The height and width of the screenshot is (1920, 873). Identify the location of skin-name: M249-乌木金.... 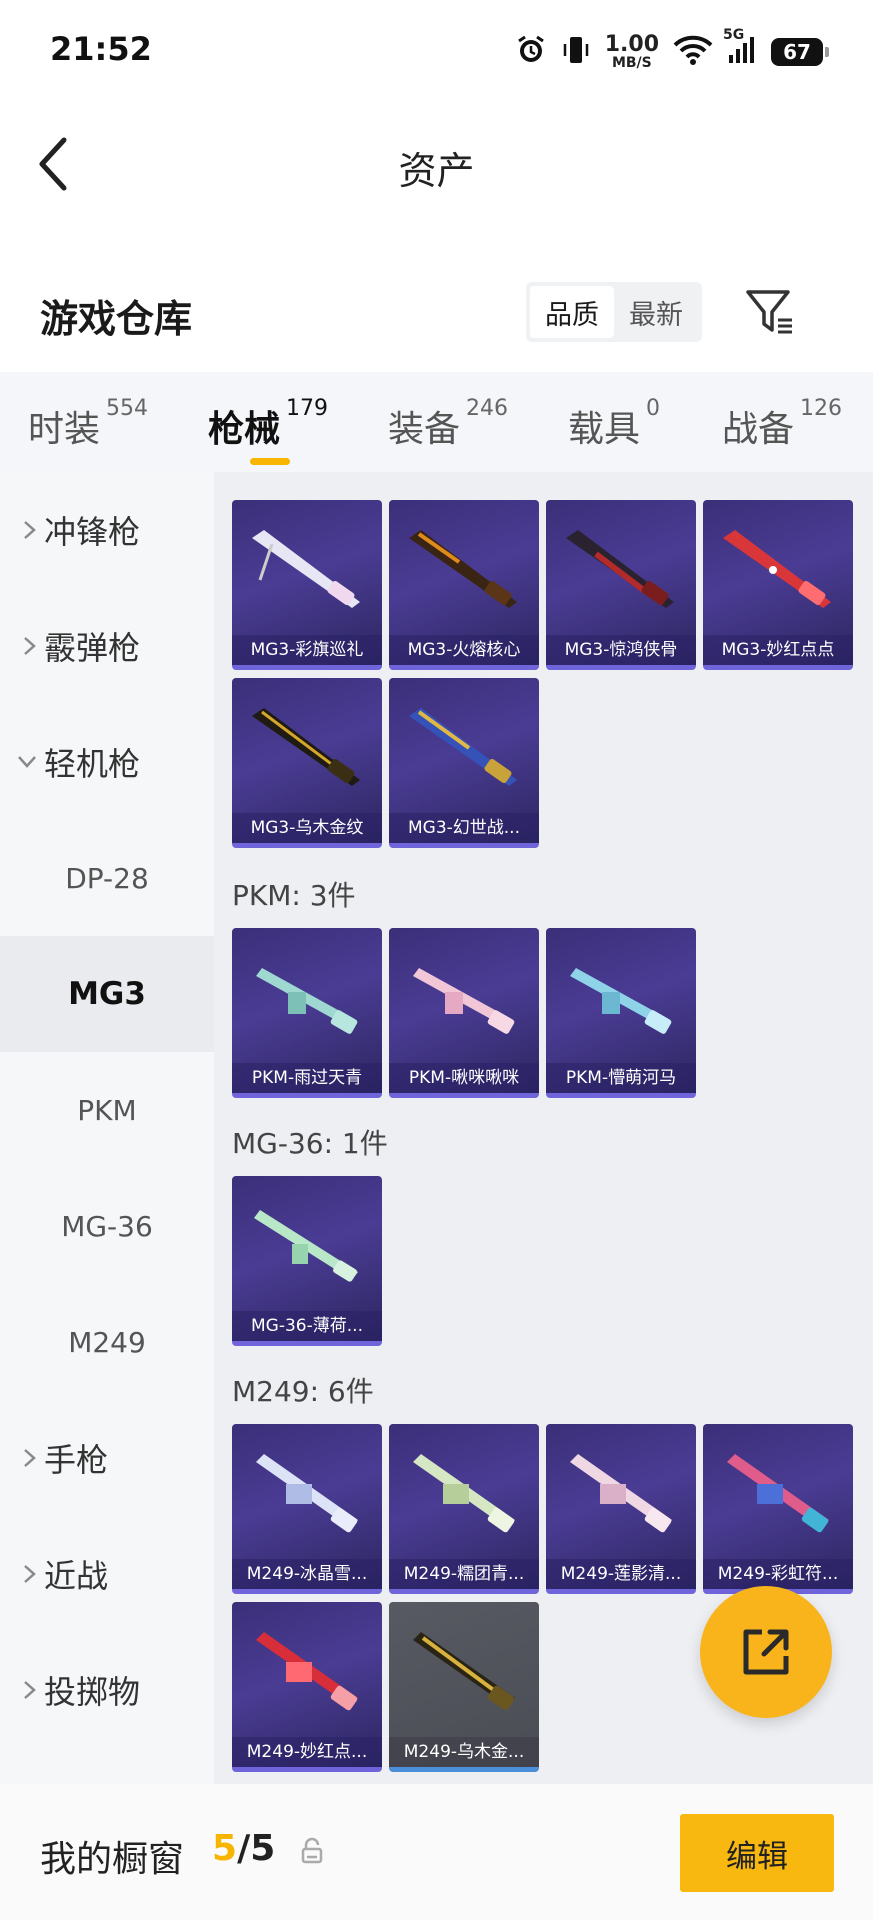
(464, 1752).